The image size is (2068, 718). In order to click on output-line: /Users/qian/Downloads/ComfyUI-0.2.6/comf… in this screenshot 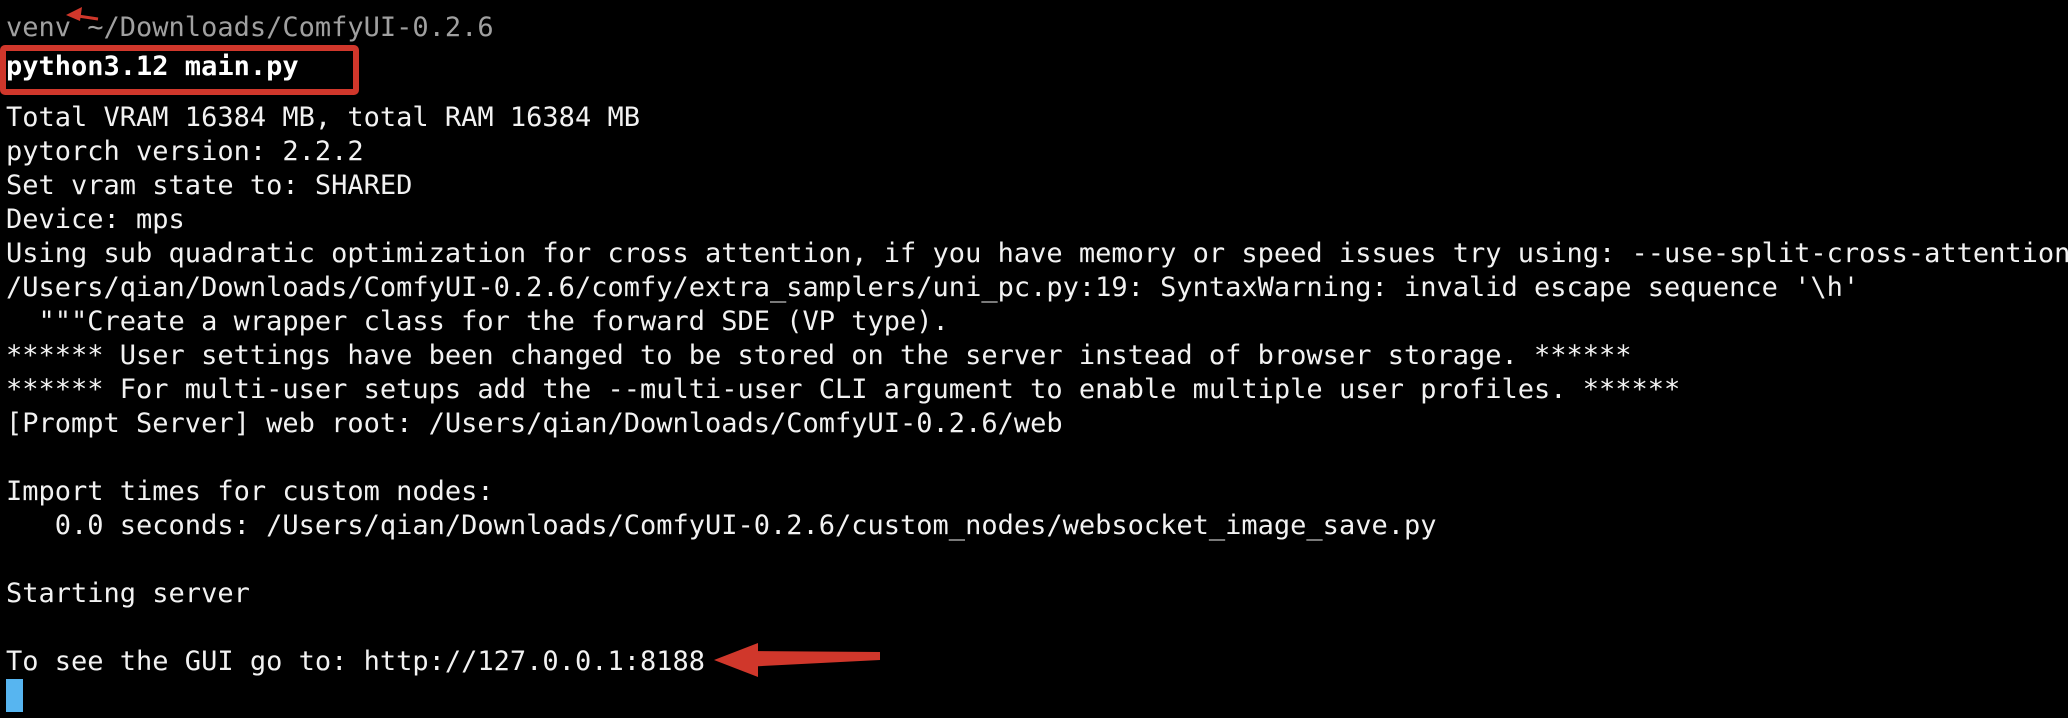, I will do `click(933, 287)`.